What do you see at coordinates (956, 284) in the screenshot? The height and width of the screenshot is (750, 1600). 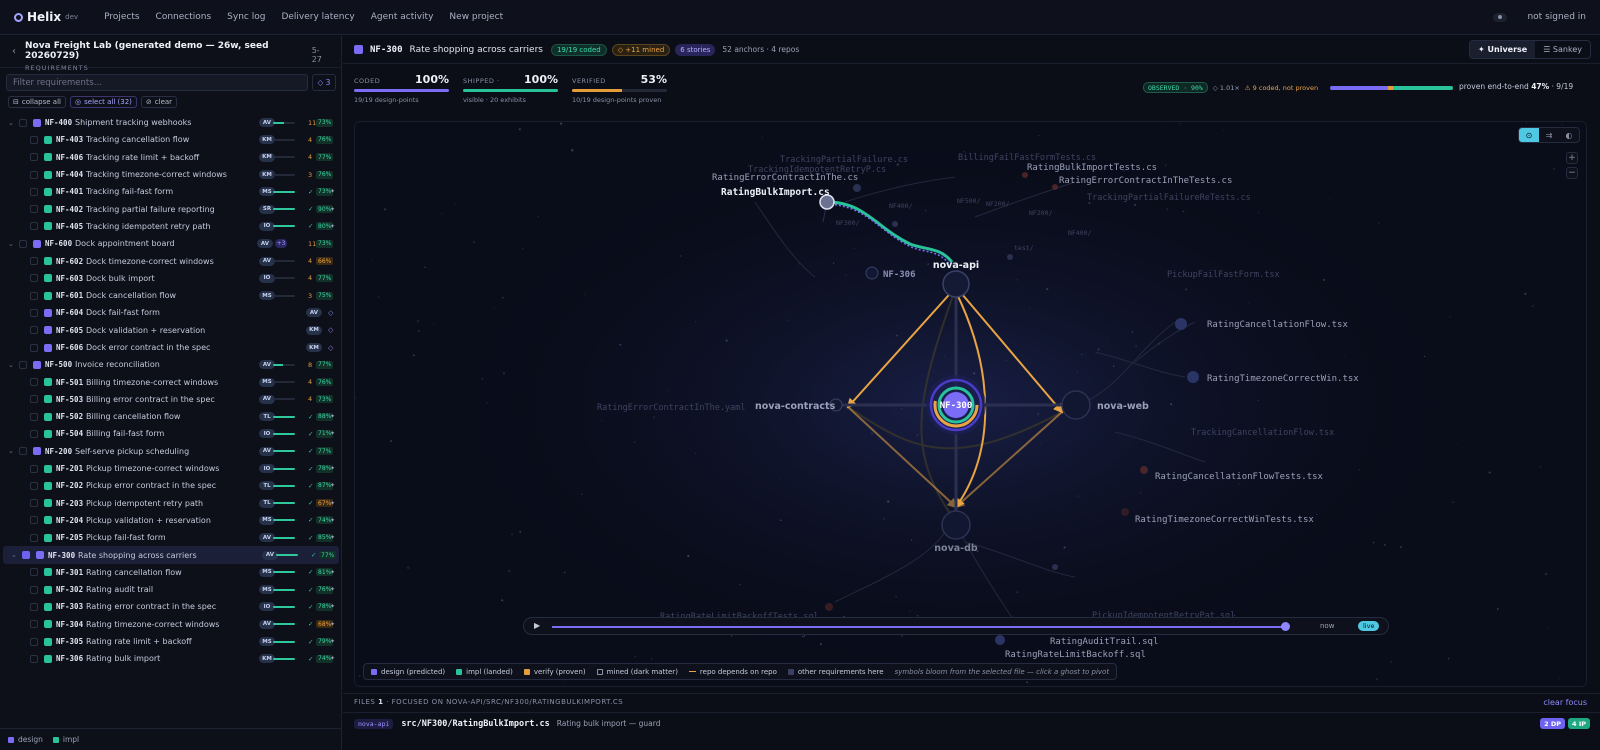 I see `repo-node-nova-api` at bounding box center [956, 284].